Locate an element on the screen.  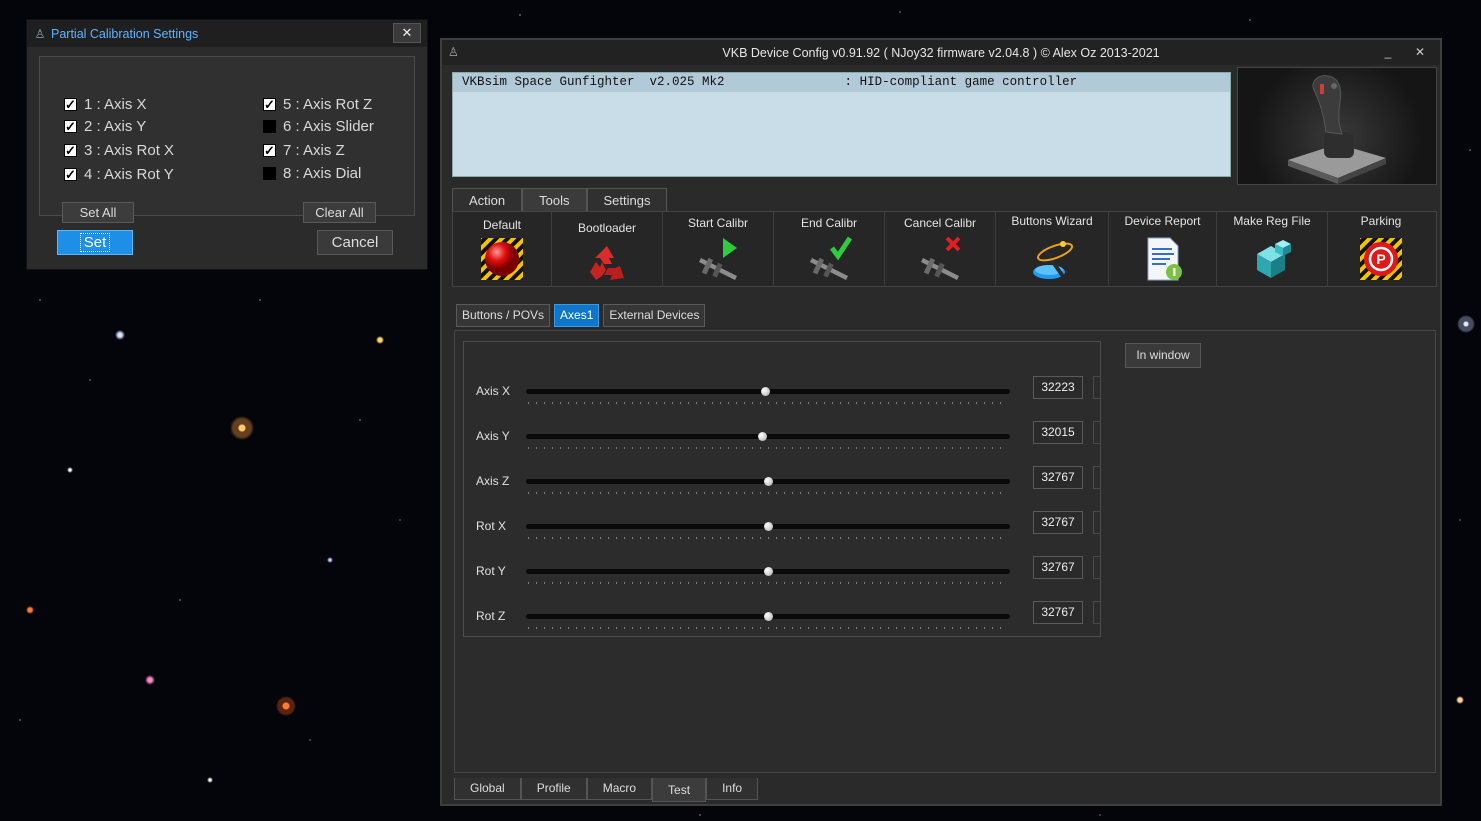
check-axis-x: ✓ 1 : Axis X is located at coordinates (105, 104).